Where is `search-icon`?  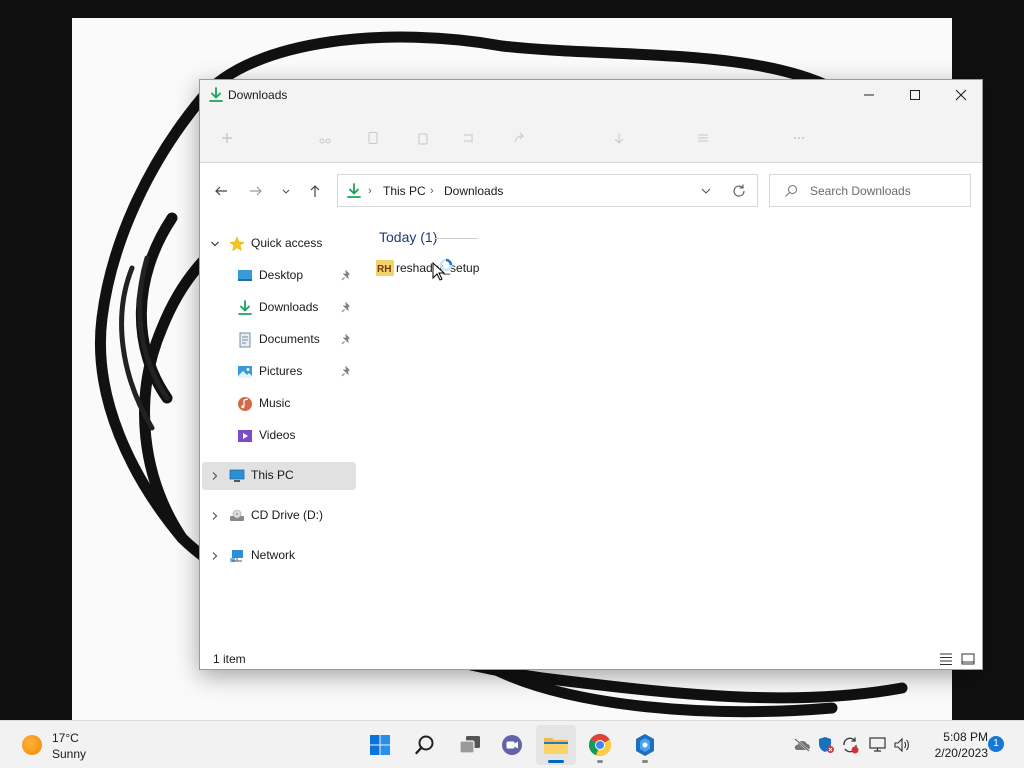 search-icon is located at coordinates (424, 745).